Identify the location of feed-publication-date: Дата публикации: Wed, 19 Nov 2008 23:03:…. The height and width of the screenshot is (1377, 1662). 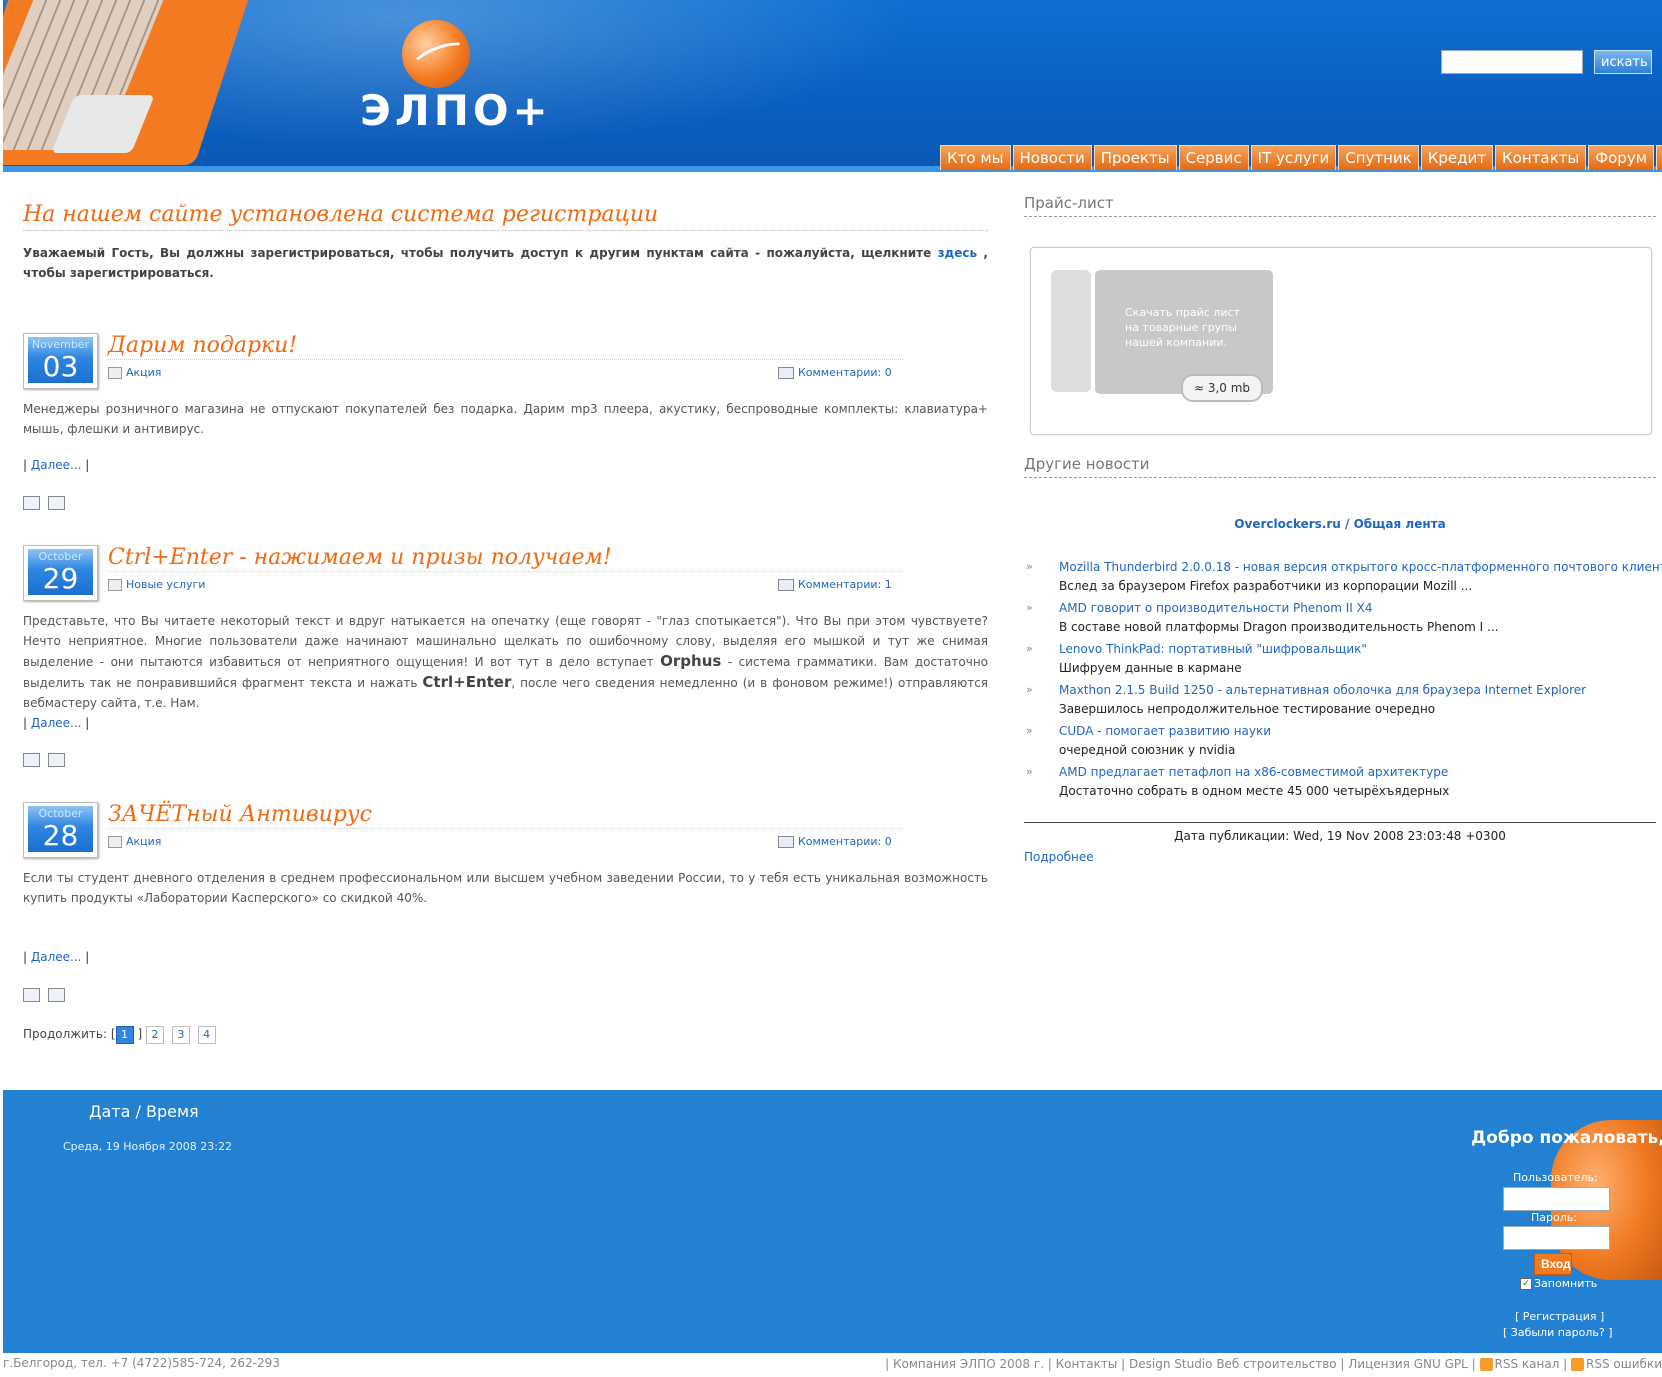
(1340, 832).